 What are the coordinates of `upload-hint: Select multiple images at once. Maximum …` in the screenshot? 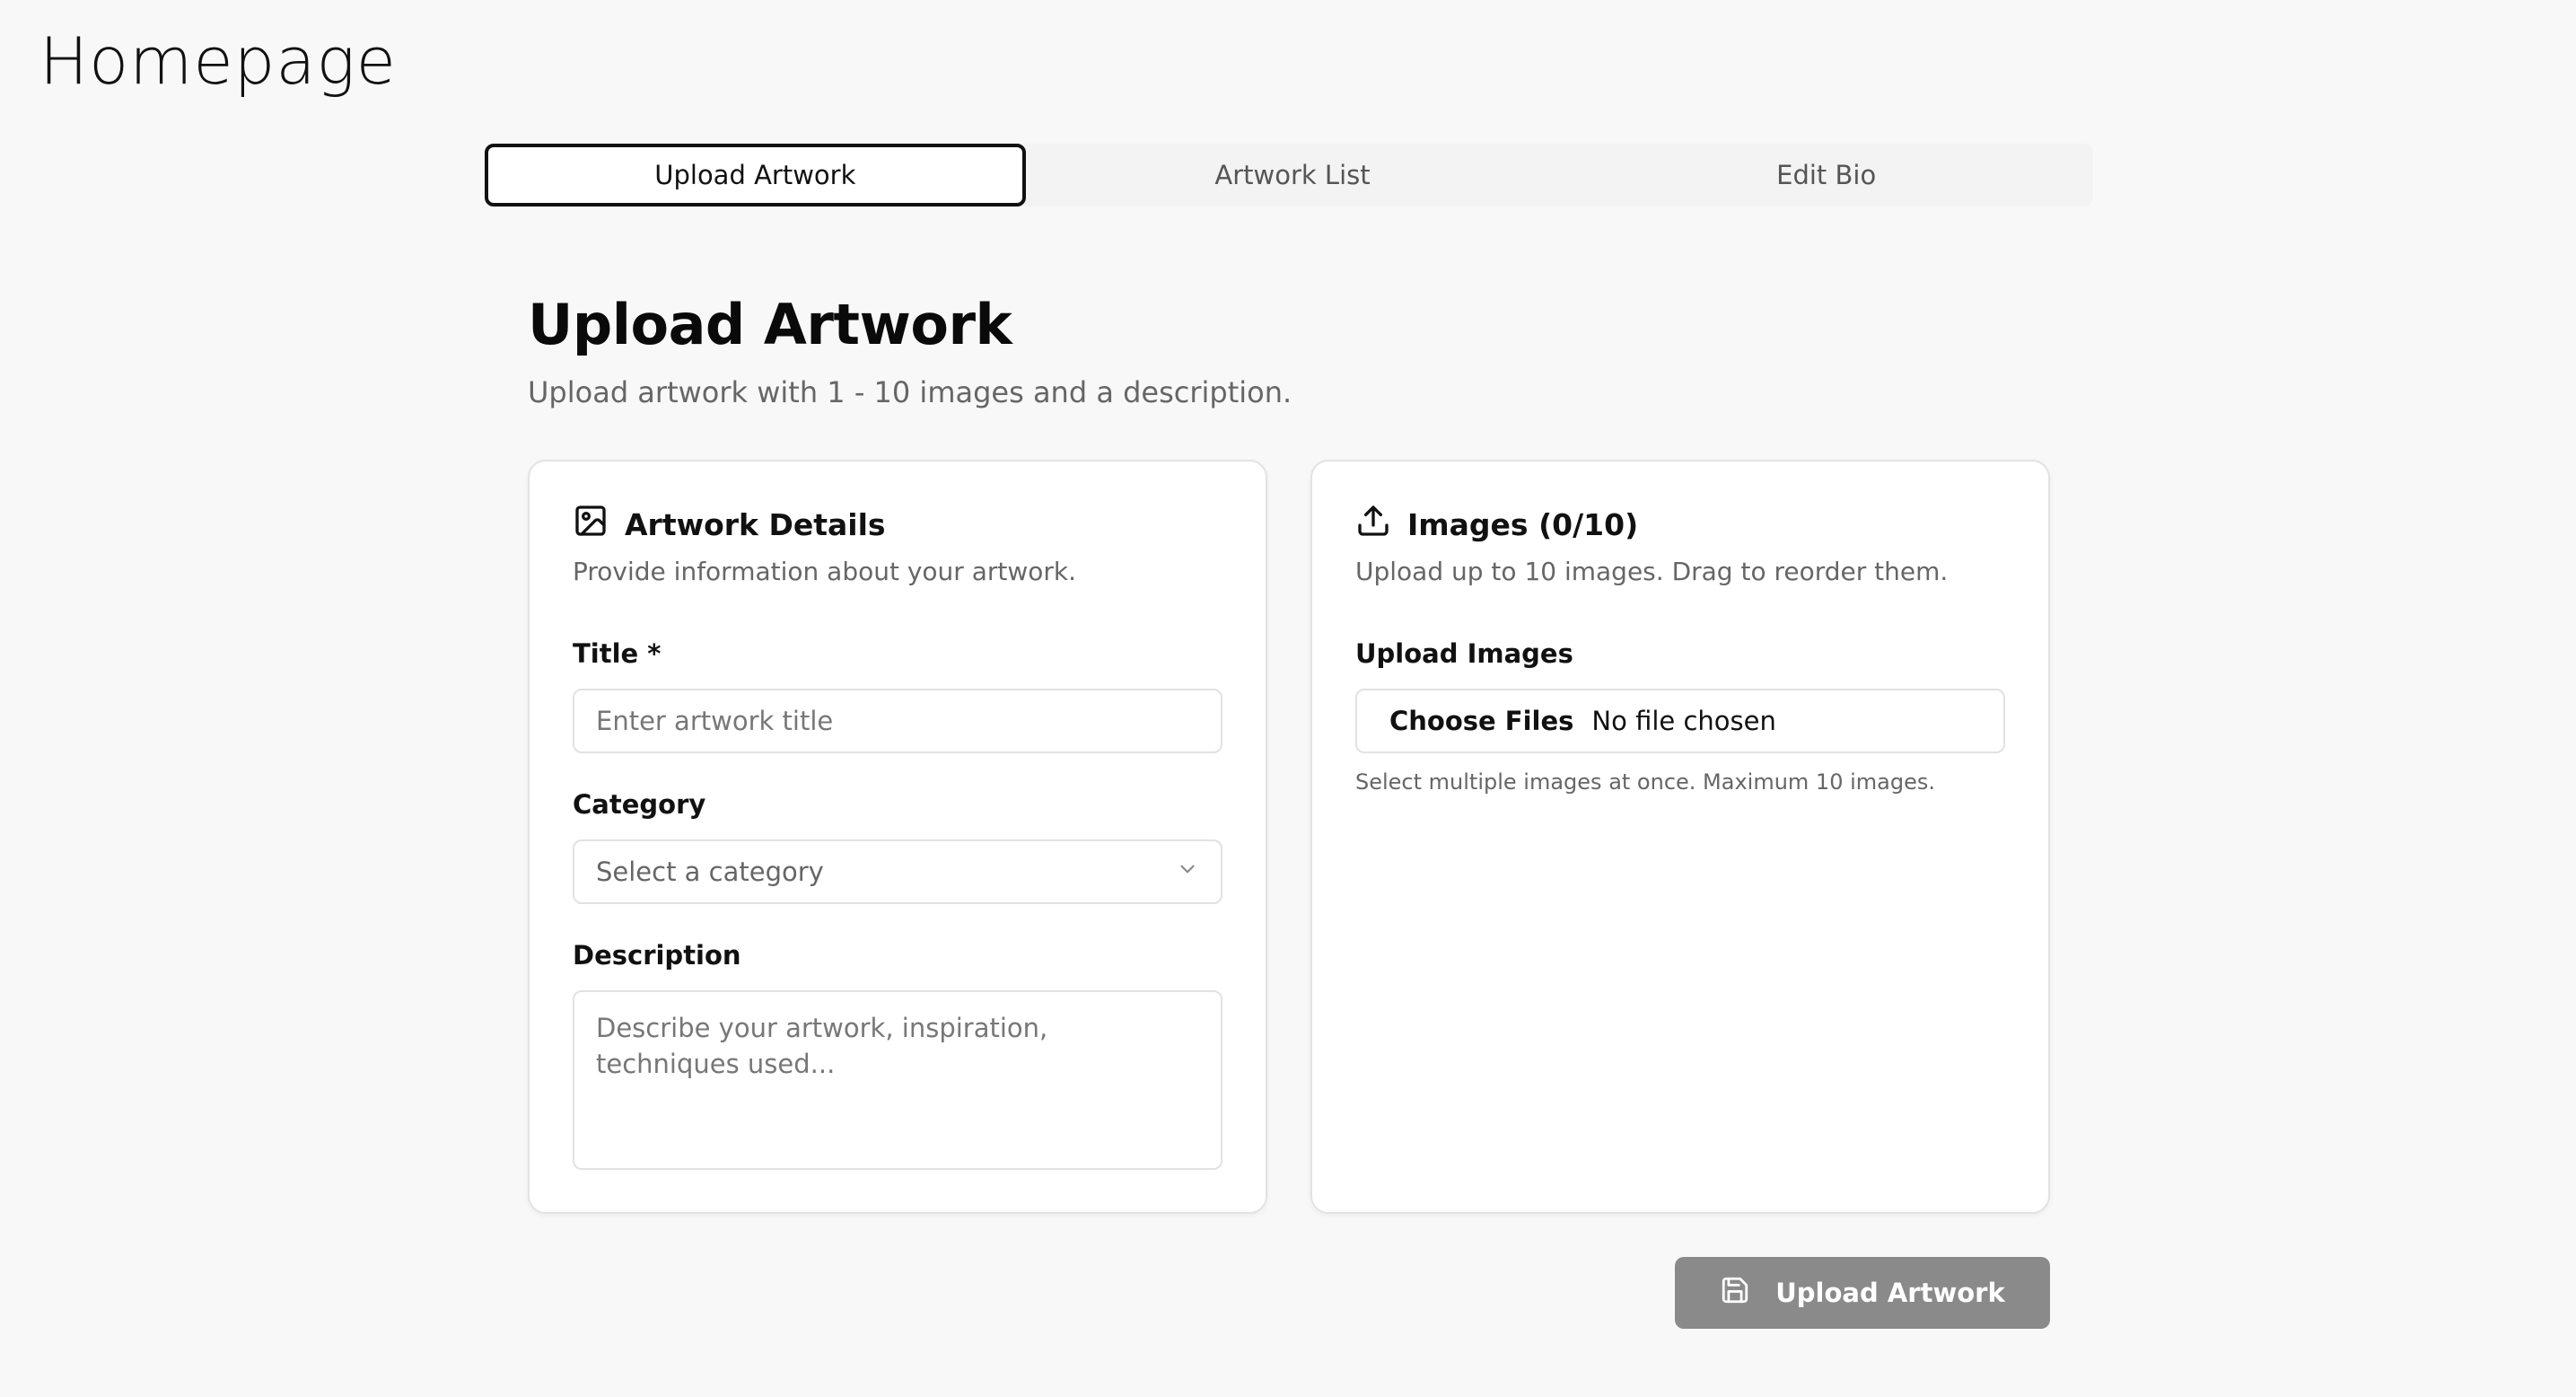 It's located at (1645, 782).